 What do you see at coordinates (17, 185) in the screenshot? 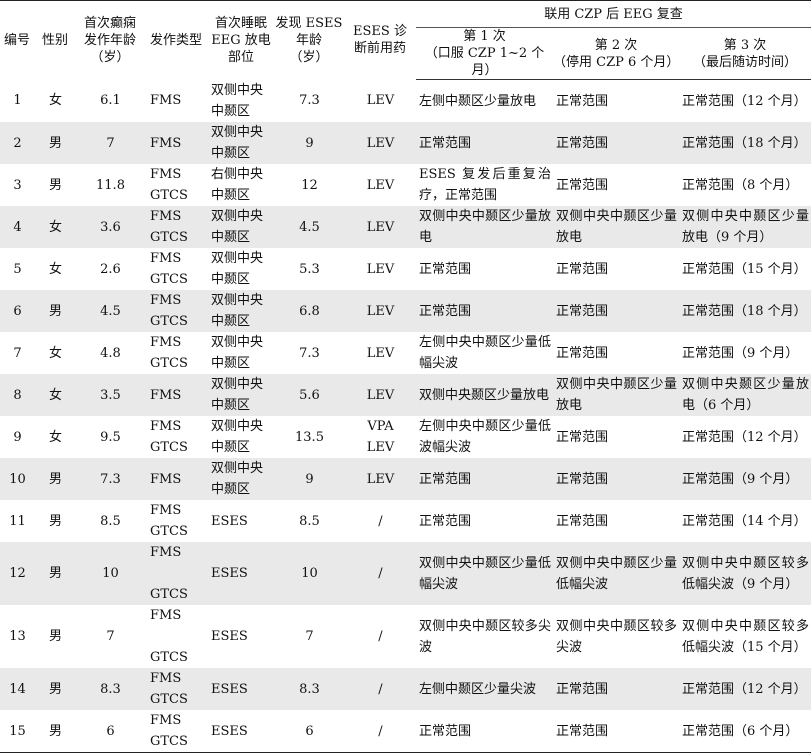
I see `cell-id: 3` at bounding box center [17, 185].